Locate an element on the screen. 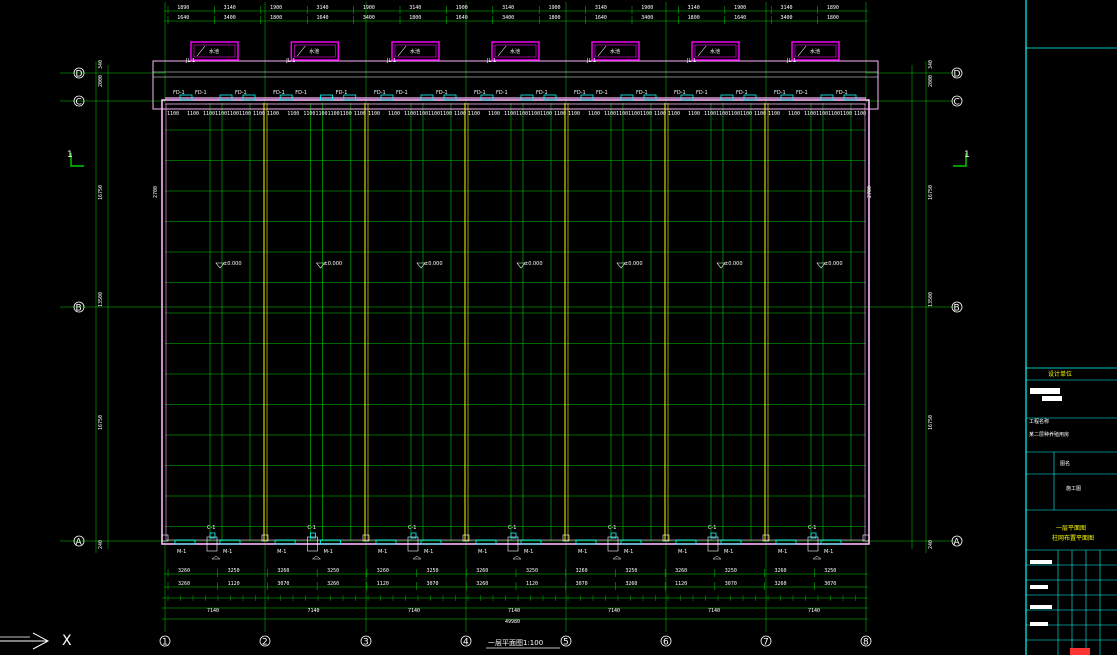 Image resolution: width=1117 pixels, height=655 pixels. tb-project-name: 某二层种养殖用房 is located at coordinates (1049, 434).